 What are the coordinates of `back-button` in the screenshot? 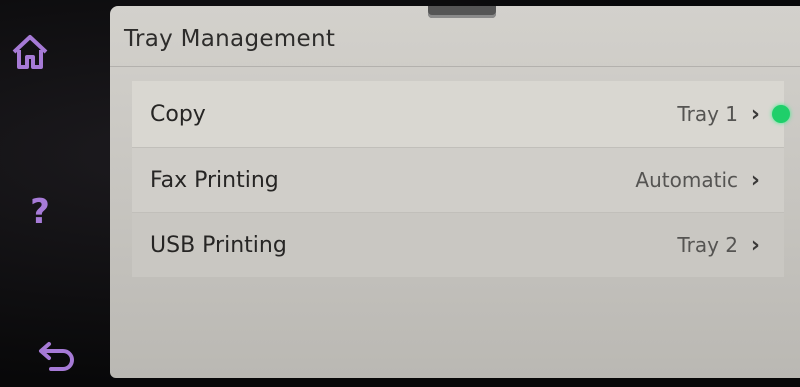 It's located at (58, 356).